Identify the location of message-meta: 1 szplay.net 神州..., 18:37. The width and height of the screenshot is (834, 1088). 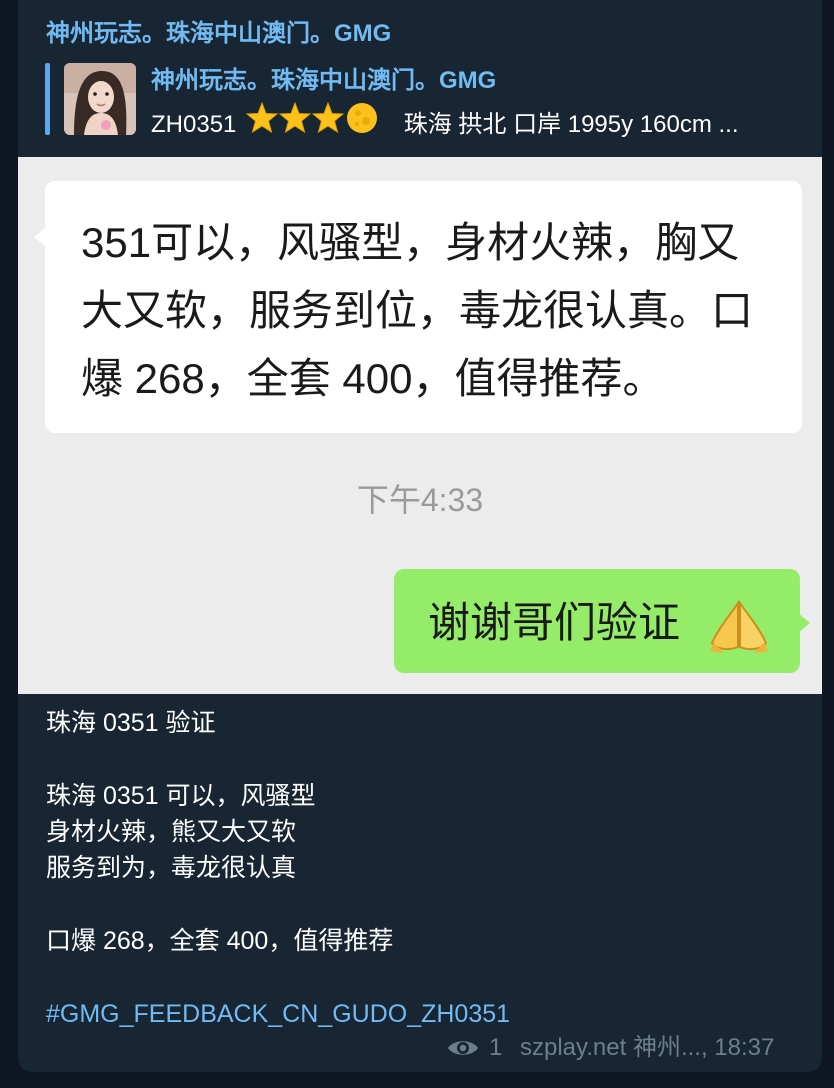
(626, 1048).